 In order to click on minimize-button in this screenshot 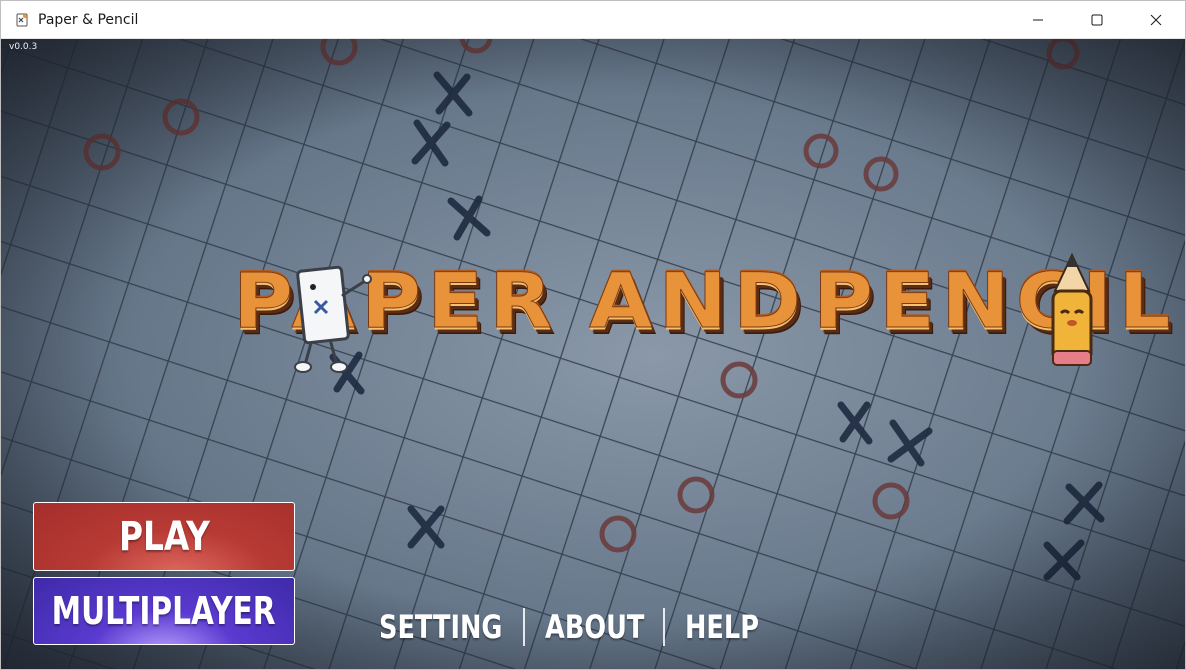, I will do `click(1037, 19)`.